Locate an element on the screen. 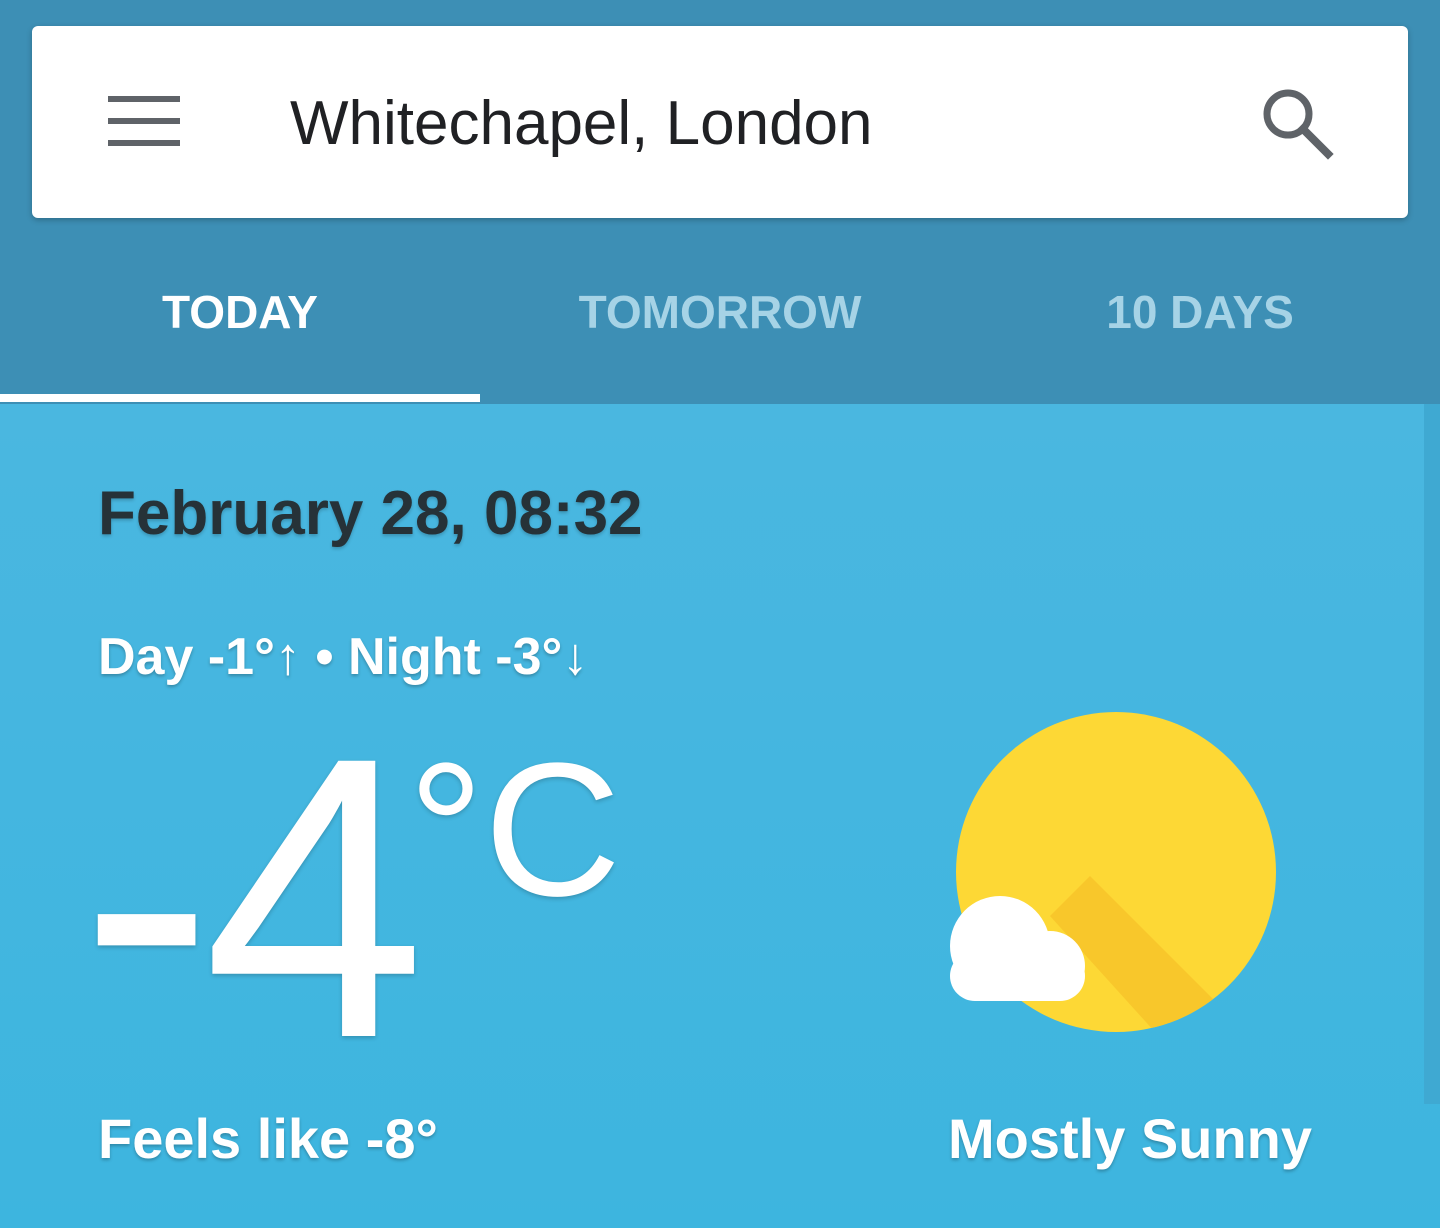  feels-like: Feels like -8° is located at coordinates (268, 1138).